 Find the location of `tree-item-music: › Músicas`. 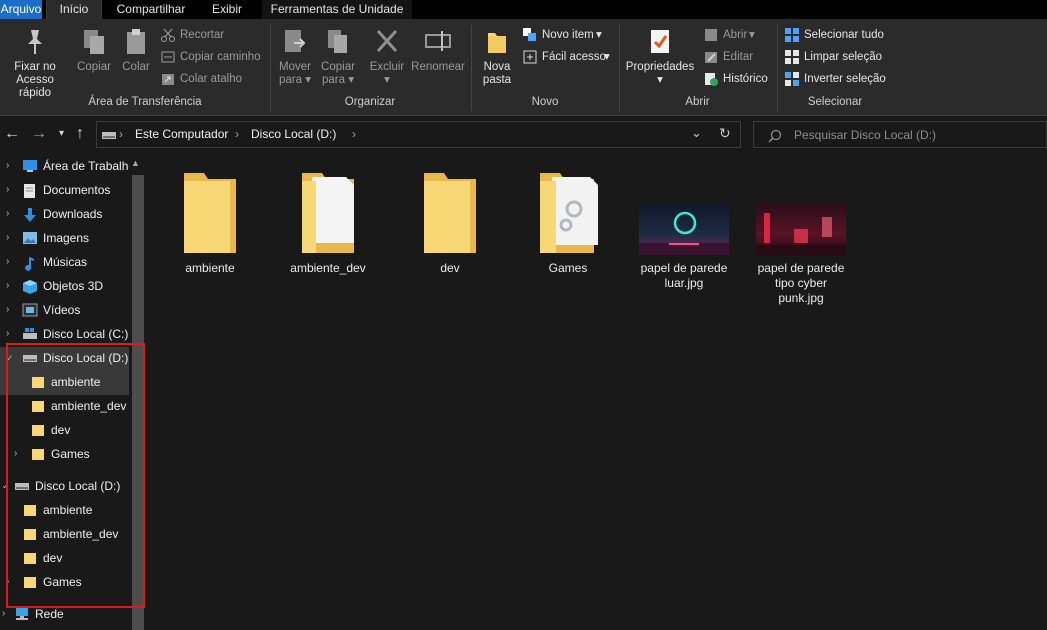

tree-item-music: › Músicas is located at coordinates (64, 263).